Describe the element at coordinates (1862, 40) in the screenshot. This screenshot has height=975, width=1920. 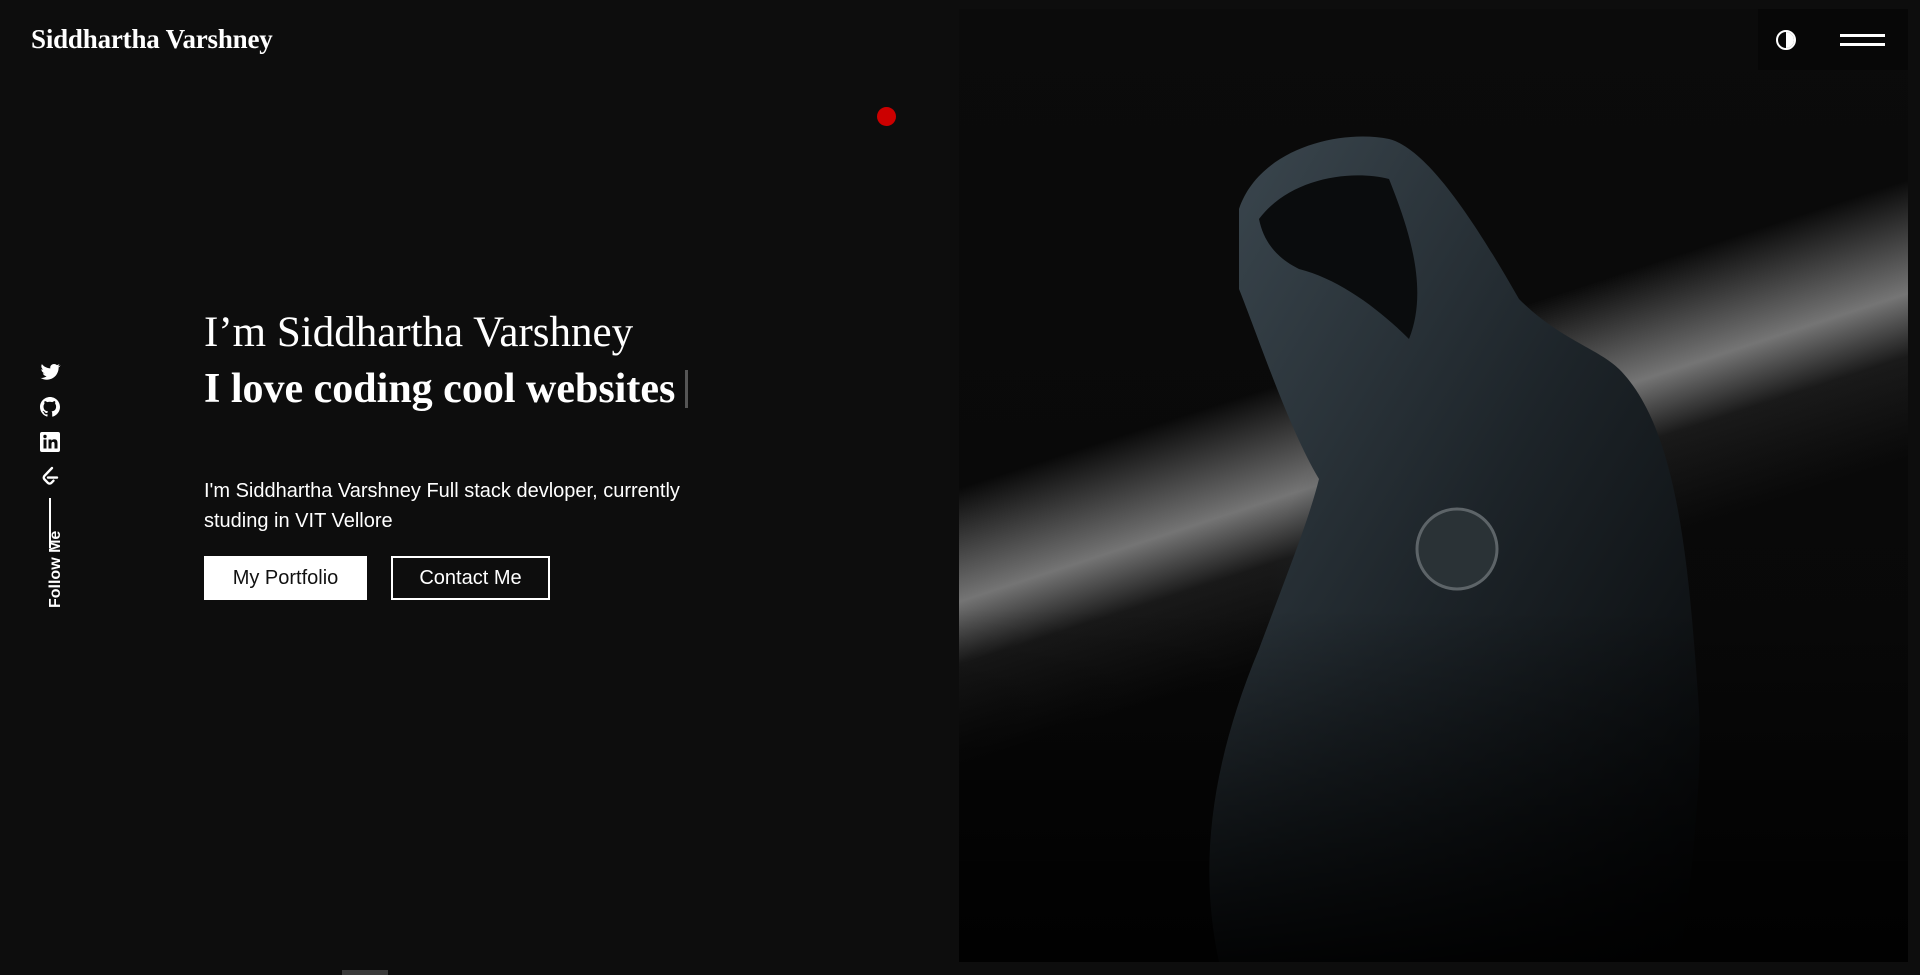
I see `hamburger-menu-icon` at that location.